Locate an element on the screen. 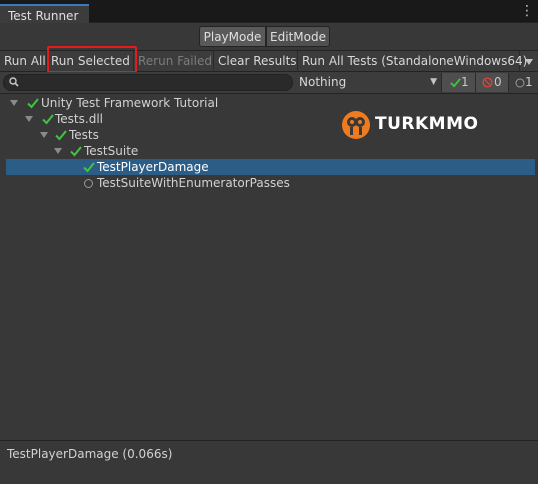 The image size is (538, 484). search-field is located at coordinates (148, 82).